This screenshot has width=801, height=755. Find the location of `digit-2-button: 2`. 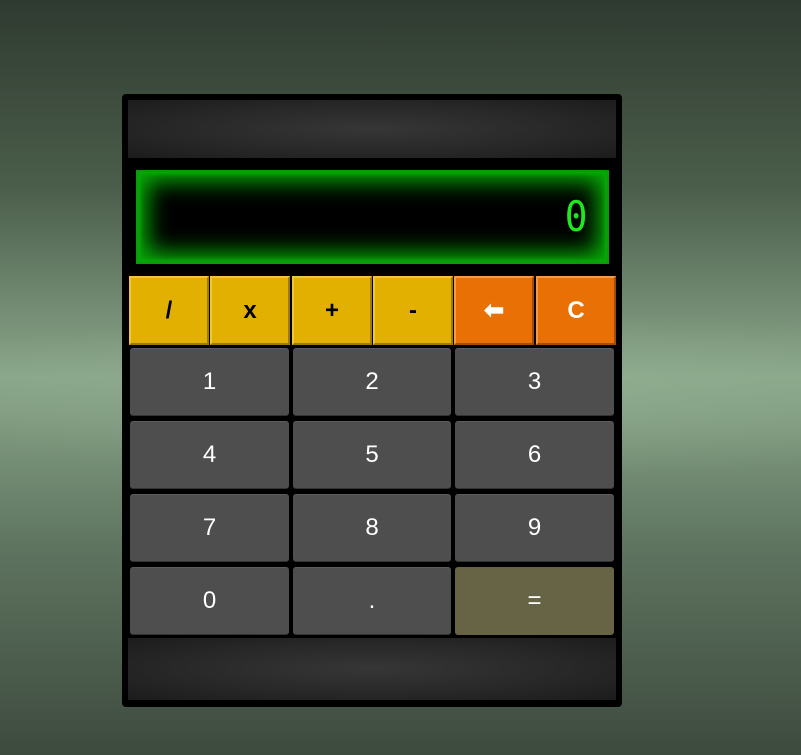

digit-2-button: 2 is located at coordinates (372, 382).